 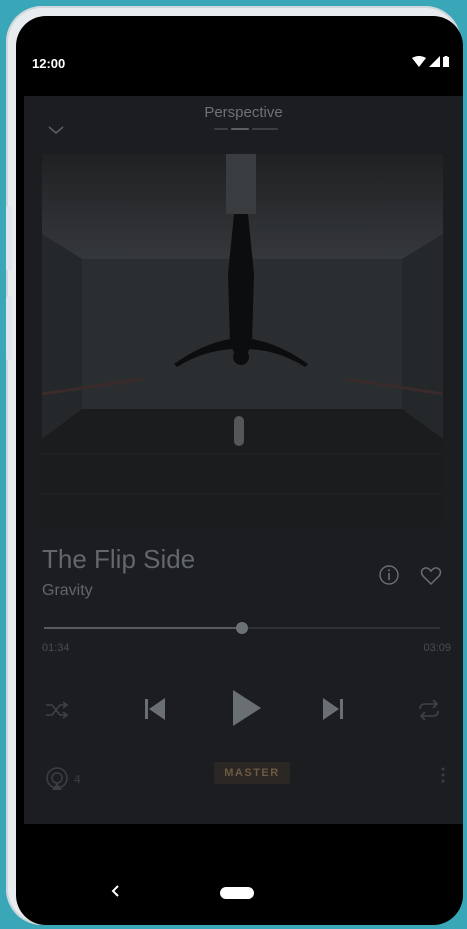 I want to click on more-vertical-icon, so click(x=443, y=775).